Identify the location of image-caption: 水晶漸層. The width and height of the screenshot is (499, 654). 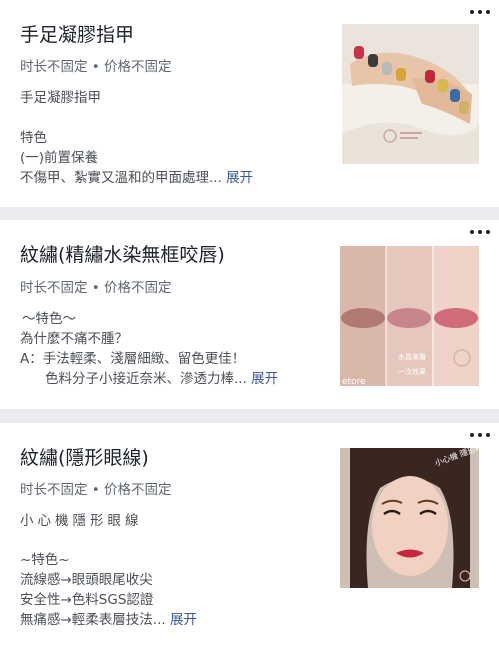
(412, 356).